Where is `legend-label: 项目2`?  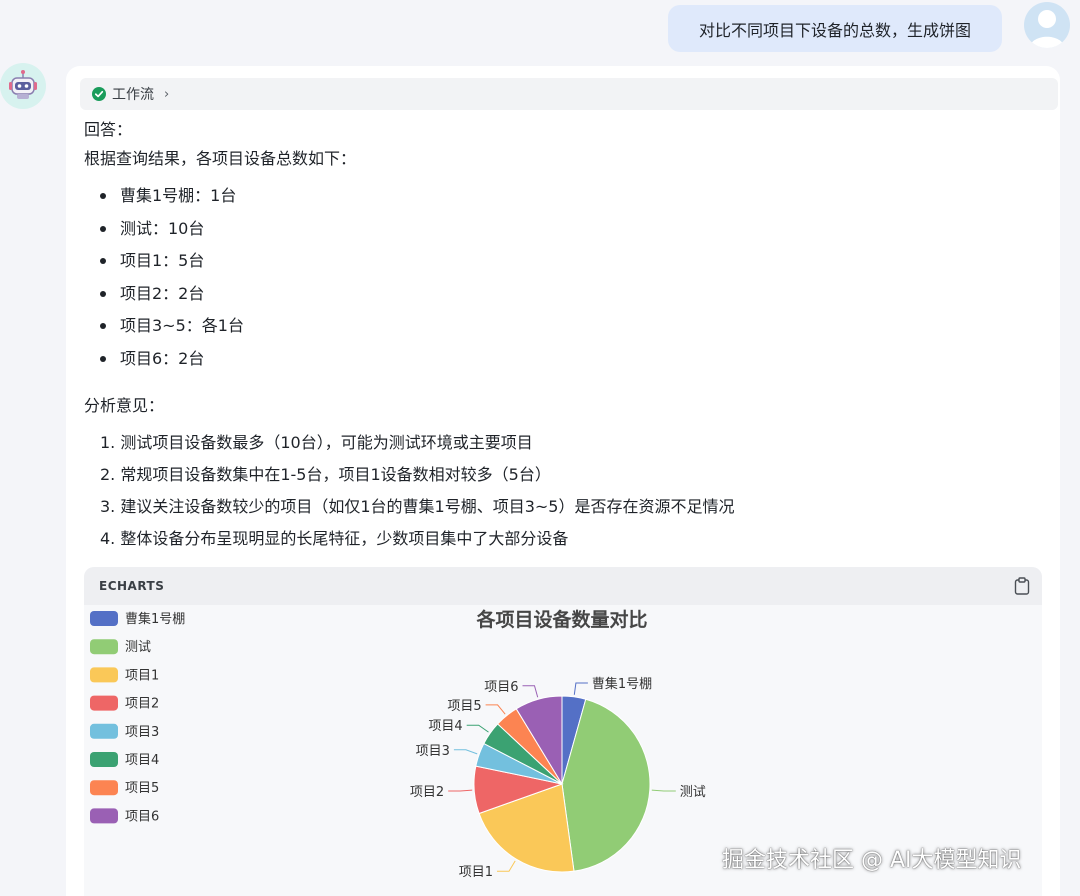 legend-label: 项目2 is located at coordinates (142, 704).